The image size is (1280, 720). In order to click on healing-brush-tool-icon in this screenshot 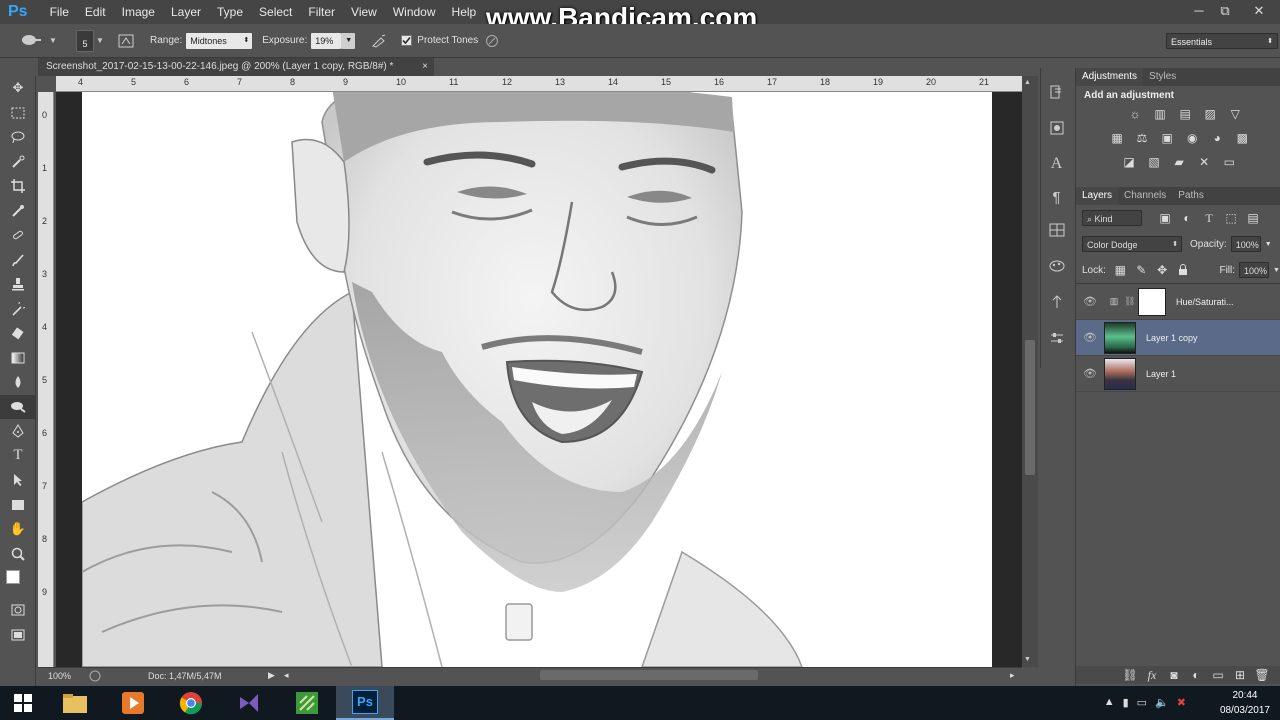, I will do `click(18, 235)`.